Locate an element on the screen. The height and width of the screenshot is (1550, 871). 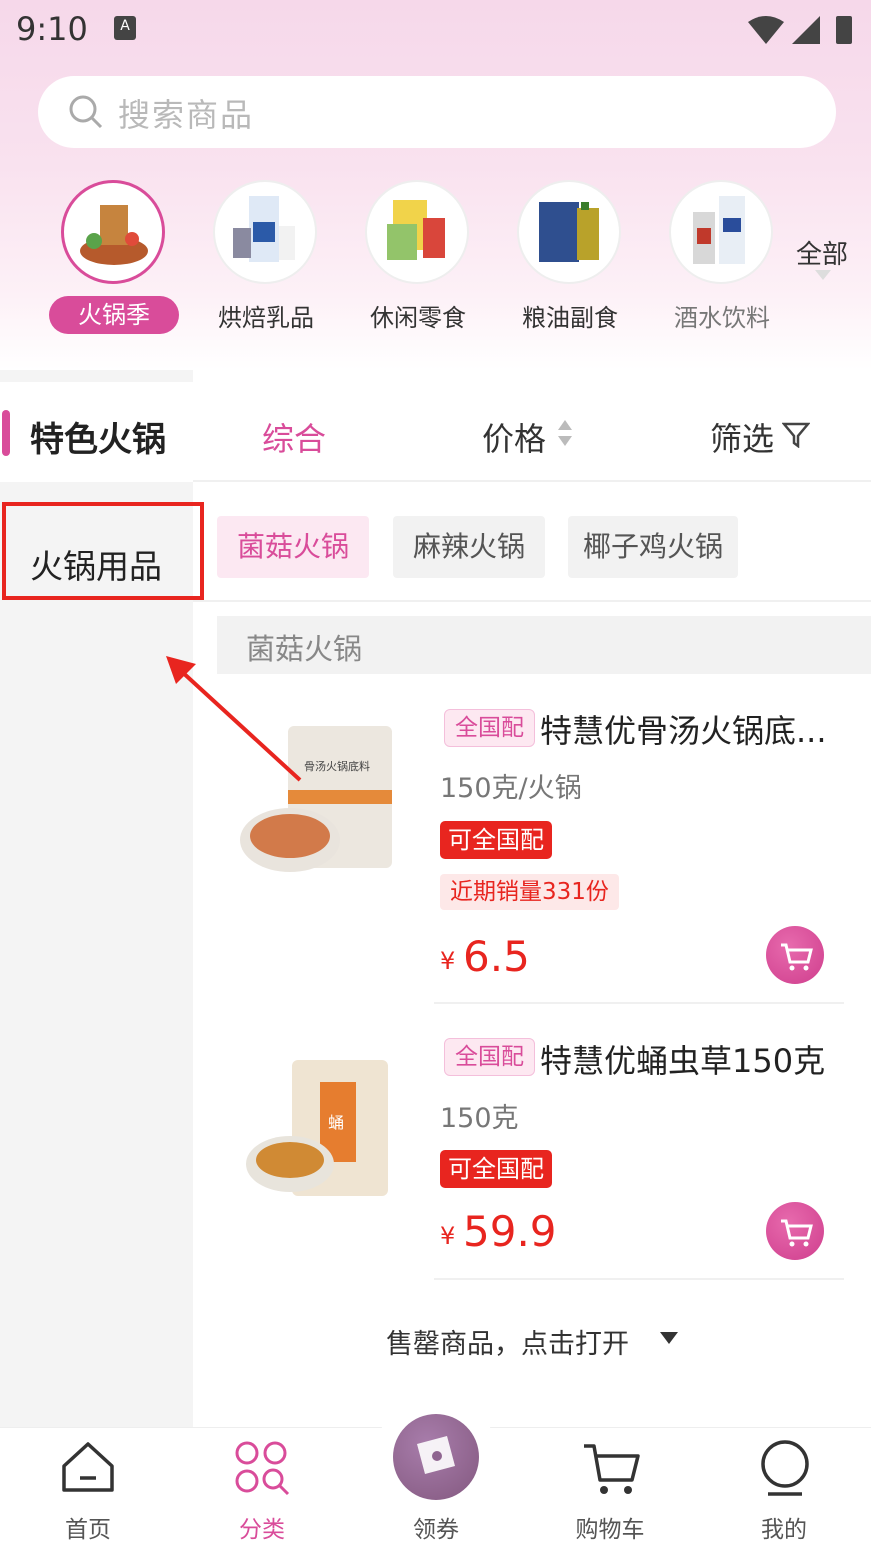
category-label: 烘焙乳品 is located at coordinates (266, 315).